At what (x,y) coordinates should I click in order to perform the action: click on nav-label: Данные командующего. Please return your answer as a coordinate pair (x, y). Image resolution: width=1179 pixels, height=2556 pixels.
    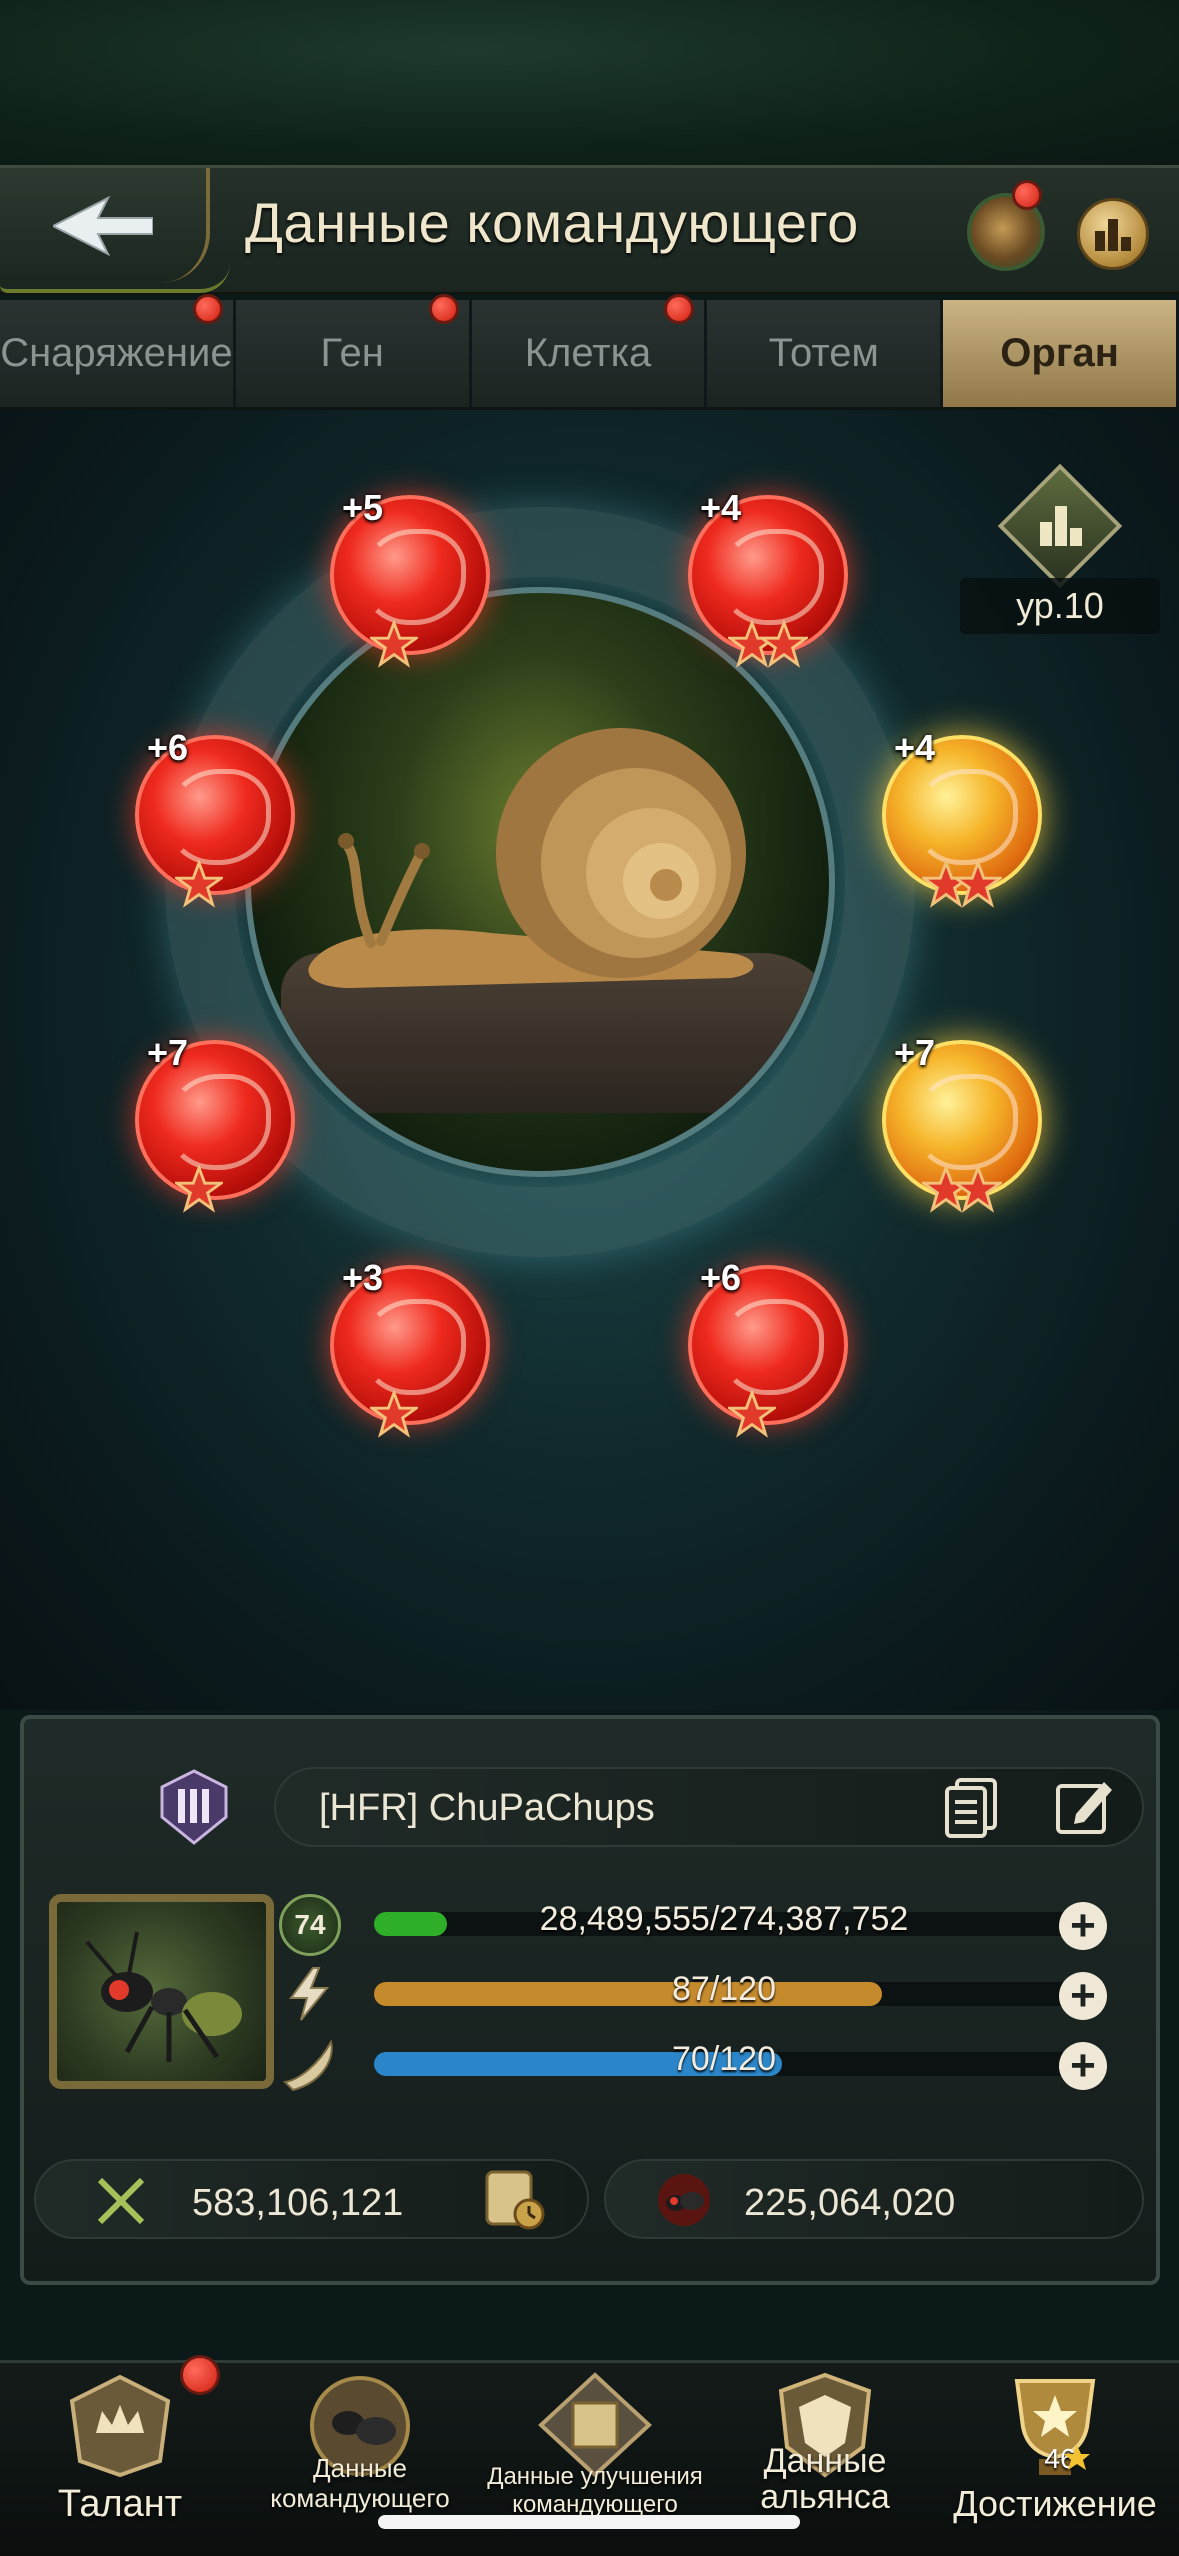
    Looking at the image, I should click on (360, 2483).